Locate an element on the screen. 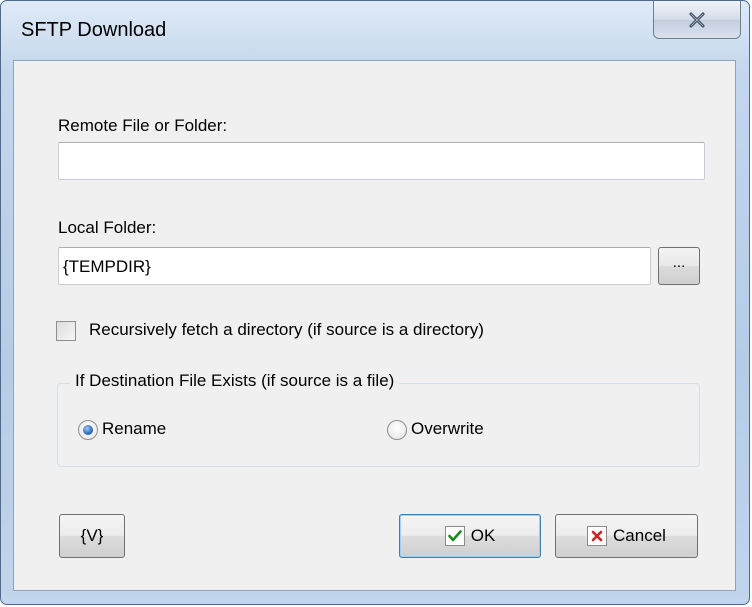  variables-button-label: {V} is located at coordinates (92, 535).